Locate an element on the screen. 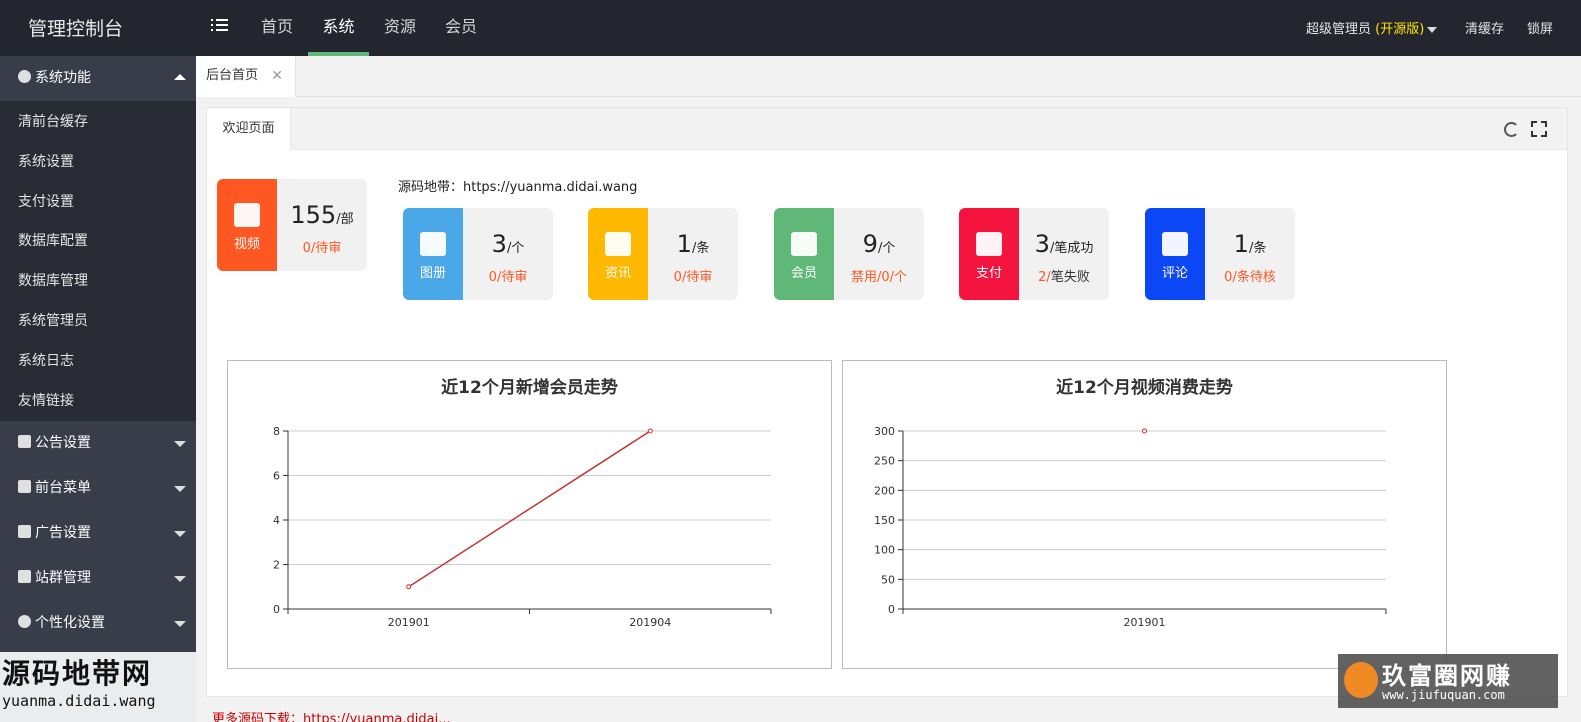 The height and width of the screenshot is (722, 1581). picture-icon is located at coordinates (433, 244).